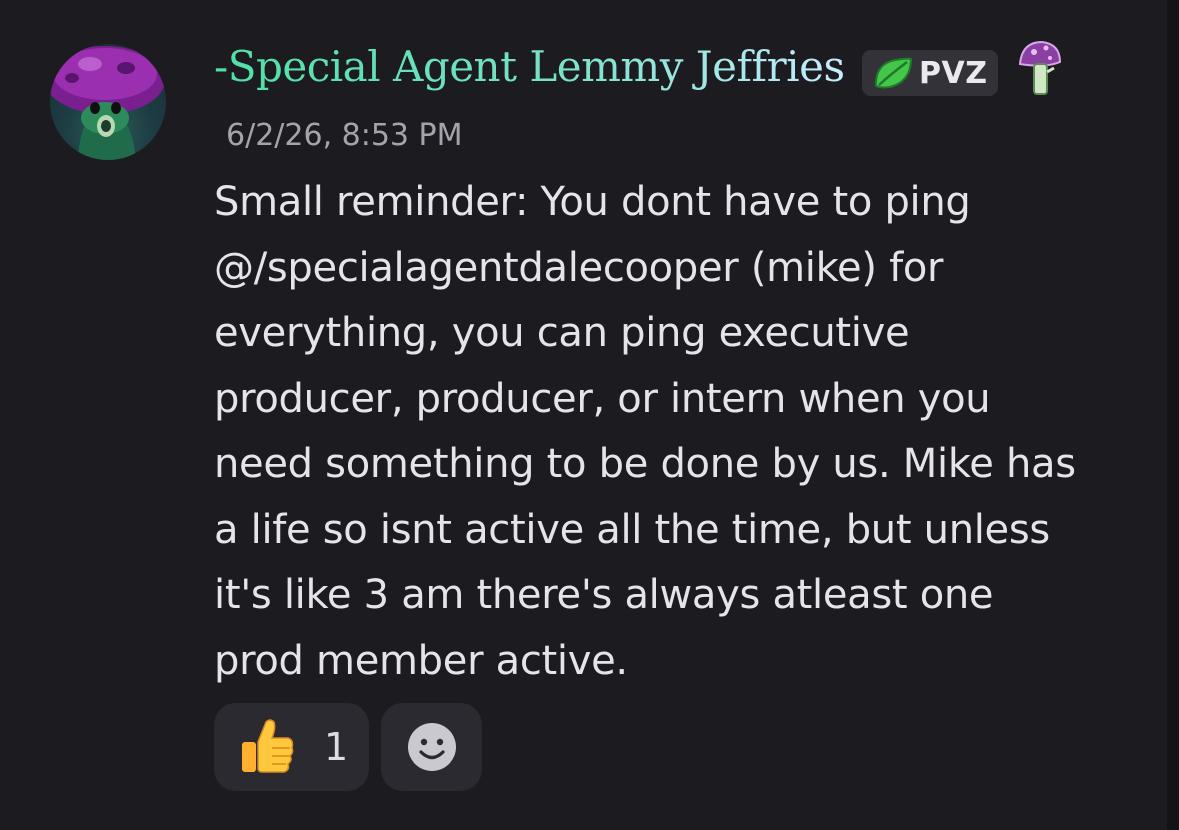  What do you see at coordinates (336, 747) in the screenshot?
I see `reaction-count: 1` at bounding box center [336, 747].